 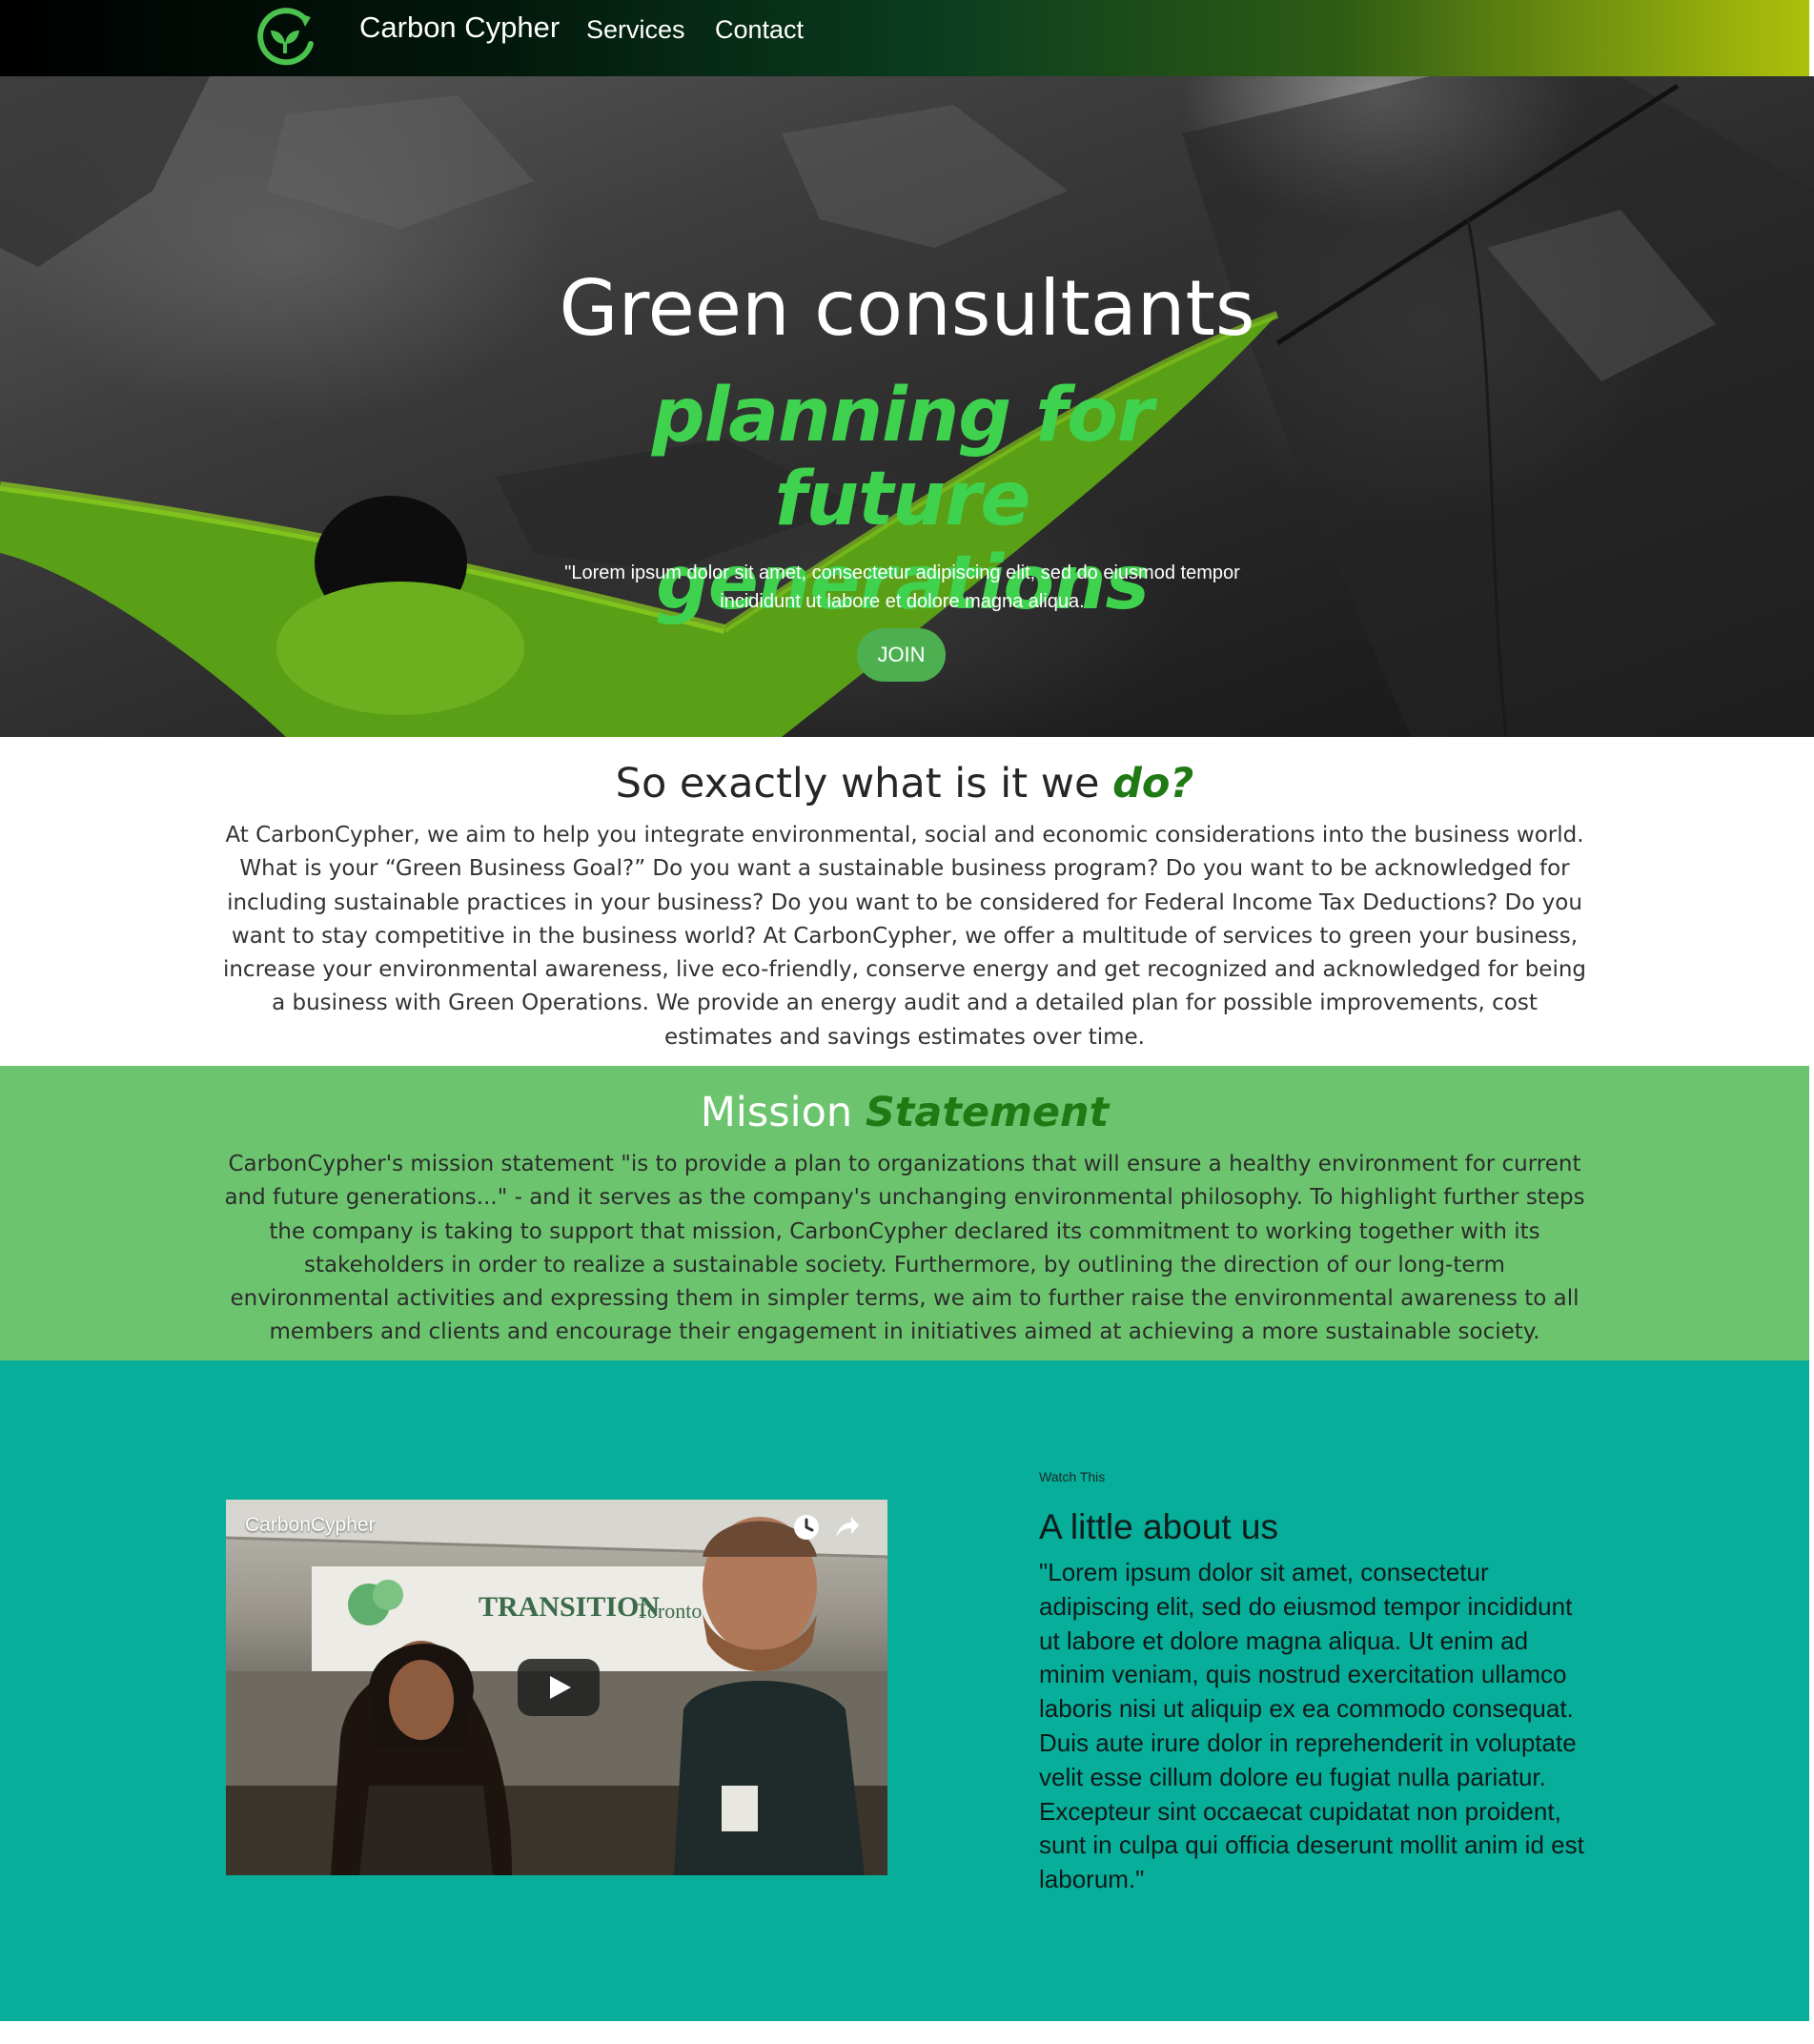 I want to click on join-button: JOIN, so click(x=902, y=655).